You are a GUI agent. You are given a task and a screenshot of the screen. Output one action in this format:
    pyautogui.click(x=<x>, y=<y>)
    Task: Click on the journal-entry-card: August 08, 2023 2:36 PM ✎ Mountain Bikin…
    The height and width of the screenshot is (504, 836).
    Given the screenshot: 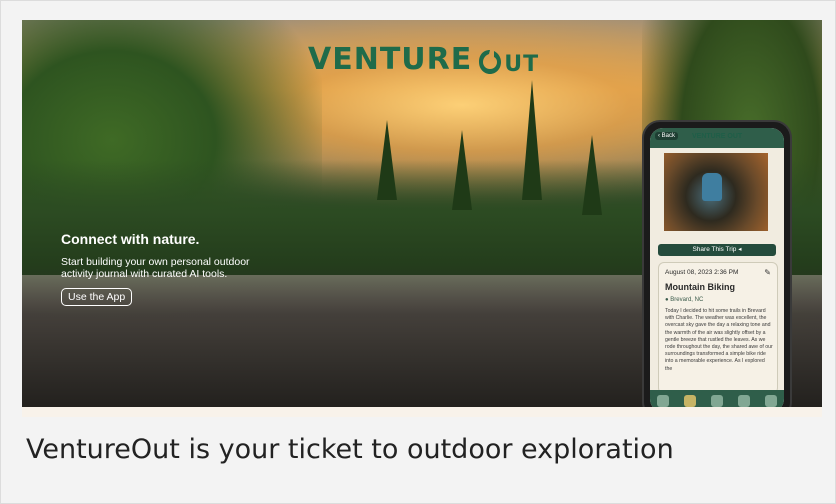 What is the action you would take?
    pyautogui.click(x=718, y=328)
    